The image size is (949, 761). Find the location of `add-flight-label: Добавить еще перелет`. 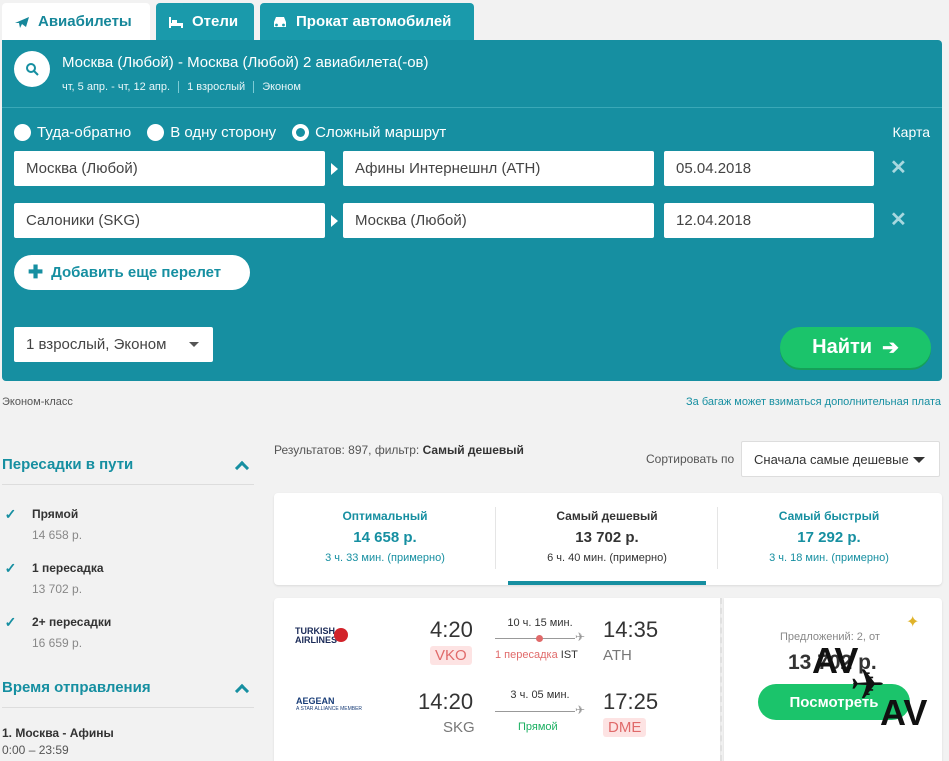

add-flight-label: Добавить еще перелет is located at coordinates (136, 272).